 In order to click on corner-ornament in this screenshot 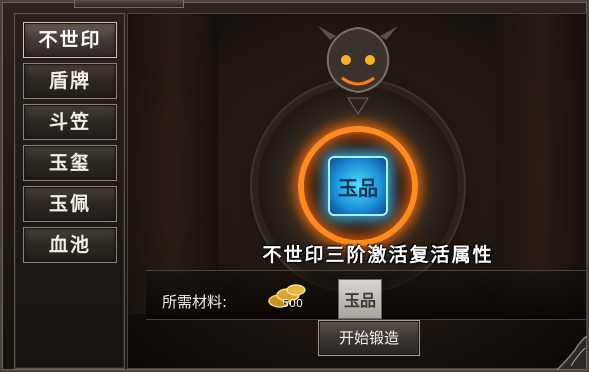, I will do `click(571, 352)`.